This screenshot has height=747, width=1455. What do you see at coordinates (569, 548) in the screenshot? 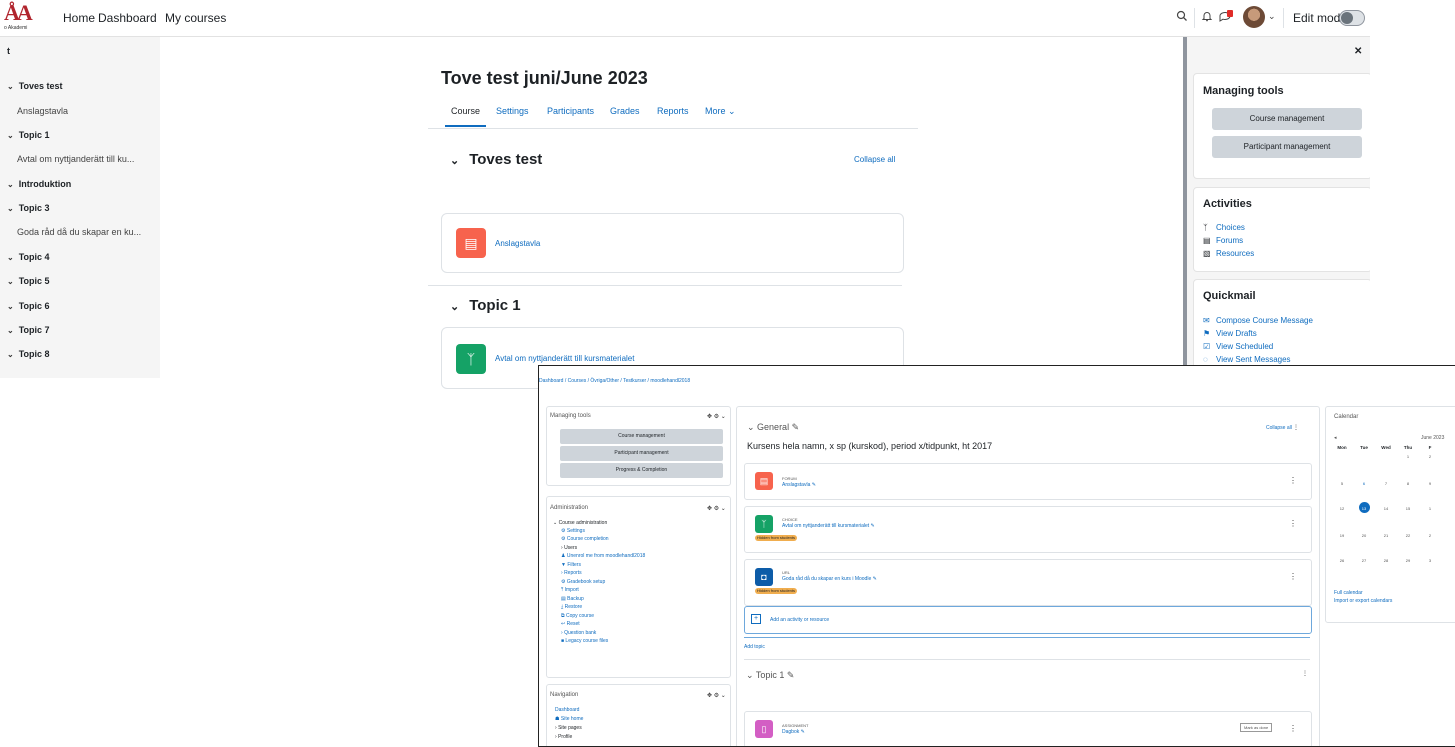
I see `admin-item: › Users` at bounding box center [569, 548].